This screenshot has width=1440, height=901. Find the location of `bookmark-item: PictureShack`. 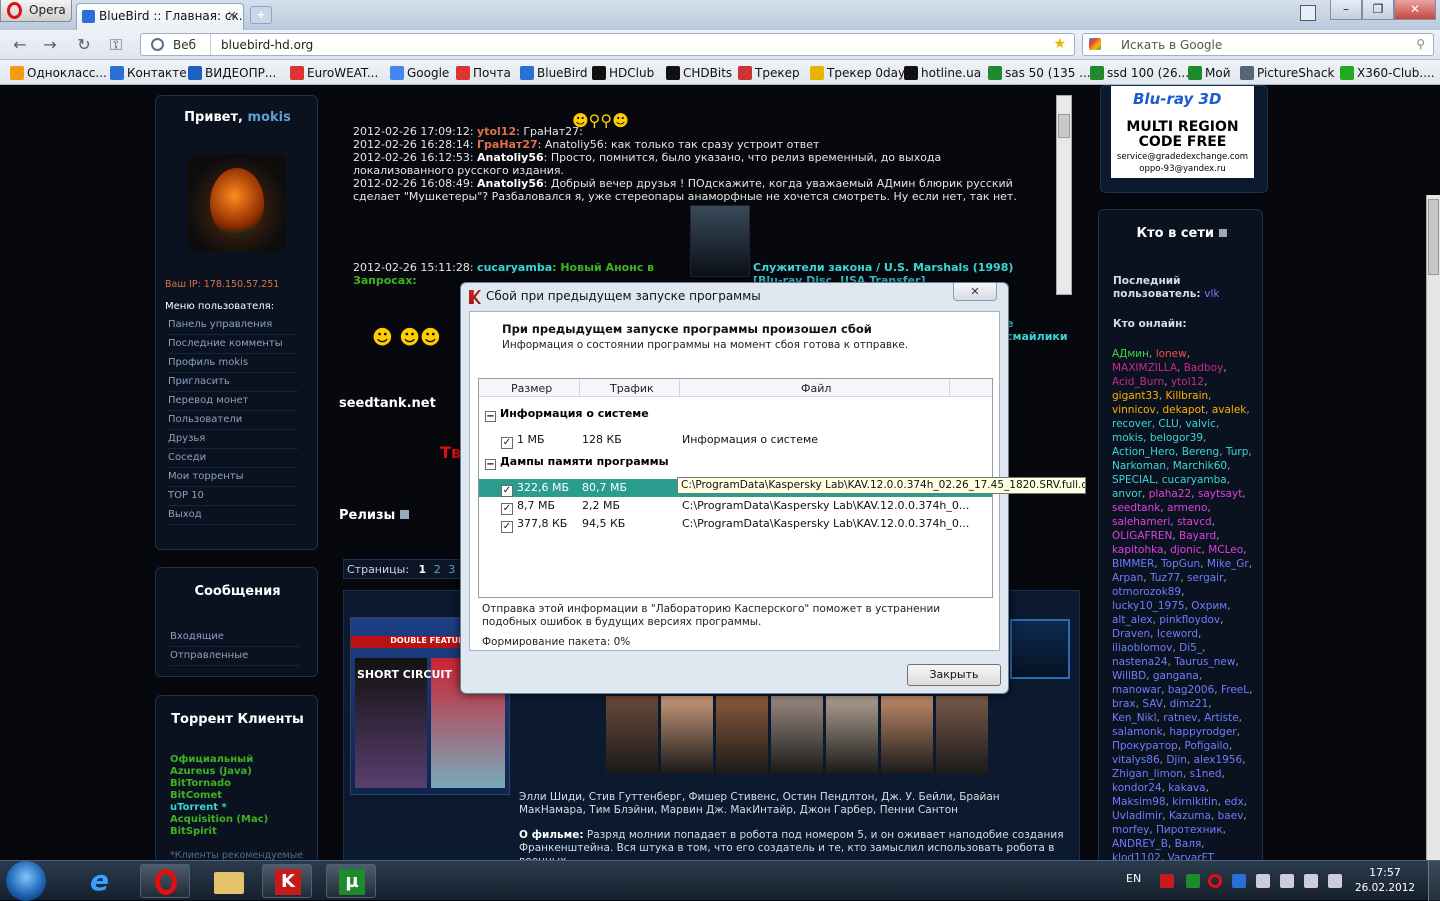

bookmark-item: PictureShack is located at coordinates (1287, 73).